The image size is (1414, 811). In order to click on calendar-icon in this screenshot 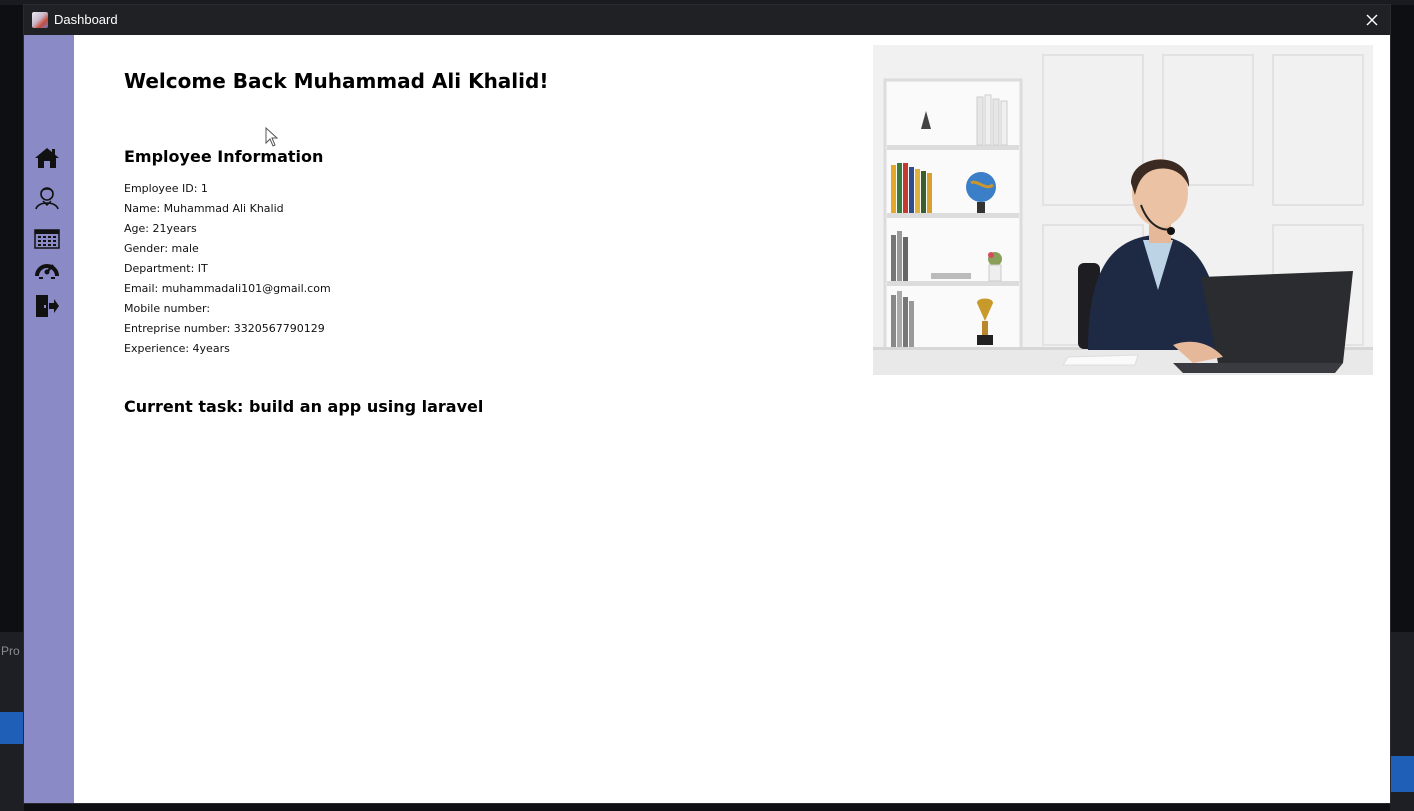, I will do `click(47, 239)`.